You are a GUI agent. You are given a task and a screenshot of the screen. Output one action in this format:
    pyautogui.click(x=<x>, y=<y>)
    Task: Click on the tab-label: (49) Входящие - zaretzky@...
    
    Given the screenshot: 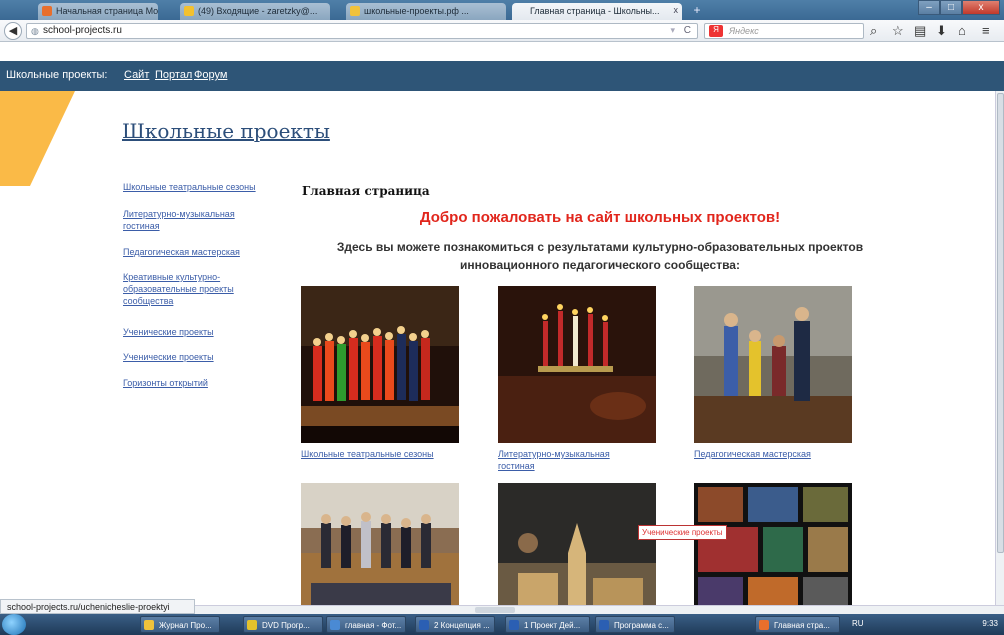 What is the action you would take?
    pyautogui.click(x=258, y=11)
    